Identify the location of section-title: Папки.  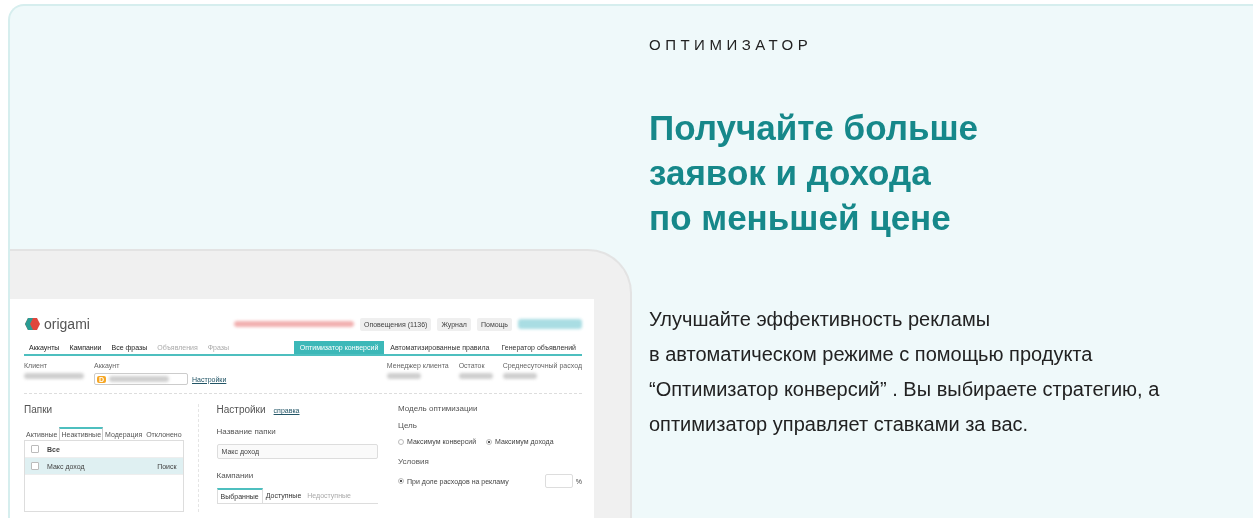
(39, 409).